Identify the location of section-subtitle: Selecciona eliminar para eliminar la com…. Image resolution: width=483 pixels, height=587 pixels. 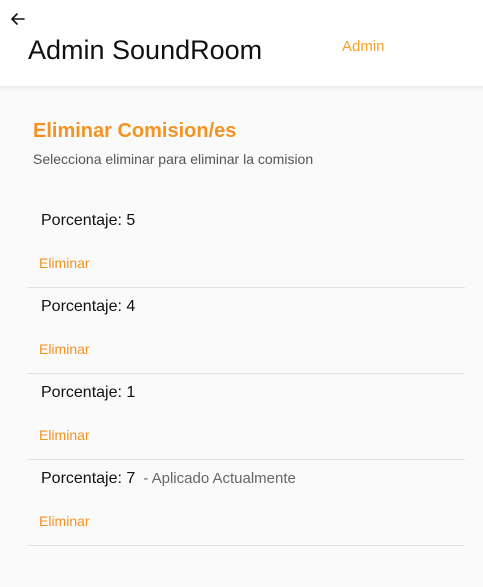
(173, 159).